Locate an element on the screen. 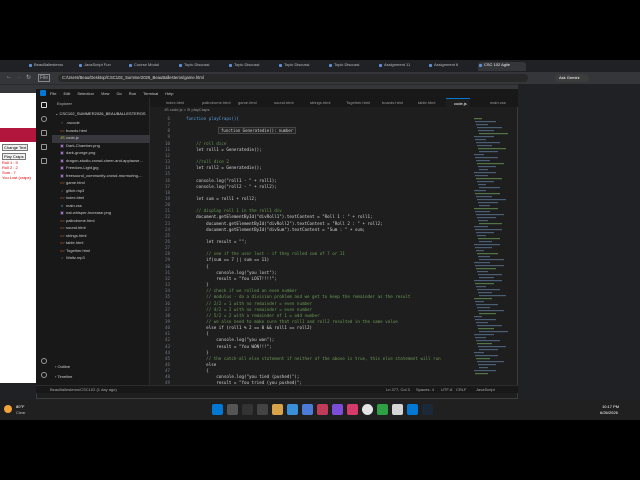  file-item: <>table.html is located at coordinates (101, 244).